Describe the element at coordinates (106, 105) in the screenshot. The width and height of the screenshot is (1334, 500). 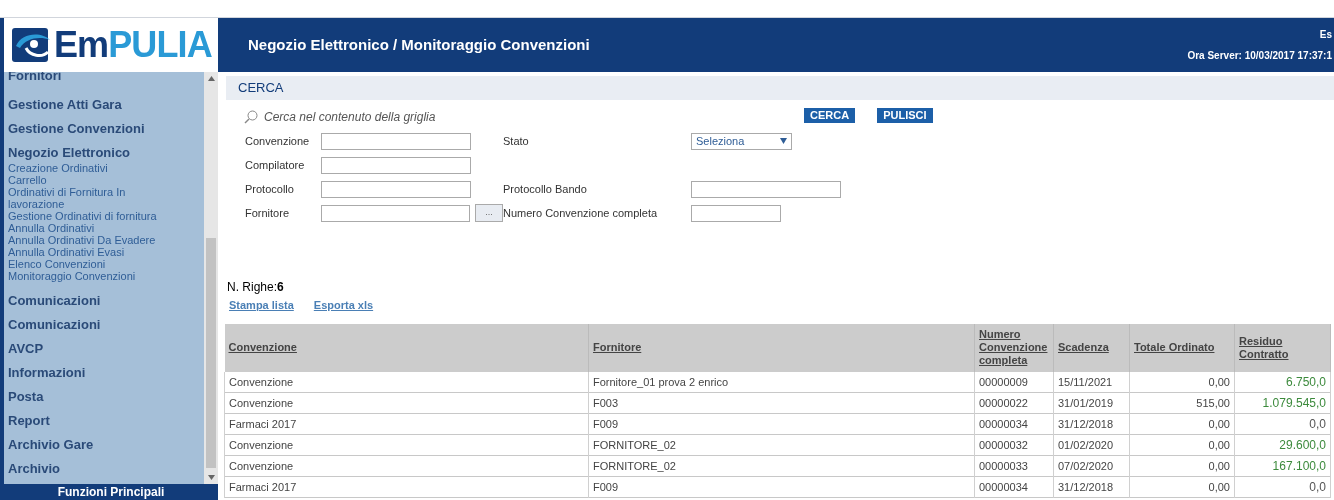
I see `menu-section: Gestione Atti Gara` at that location.